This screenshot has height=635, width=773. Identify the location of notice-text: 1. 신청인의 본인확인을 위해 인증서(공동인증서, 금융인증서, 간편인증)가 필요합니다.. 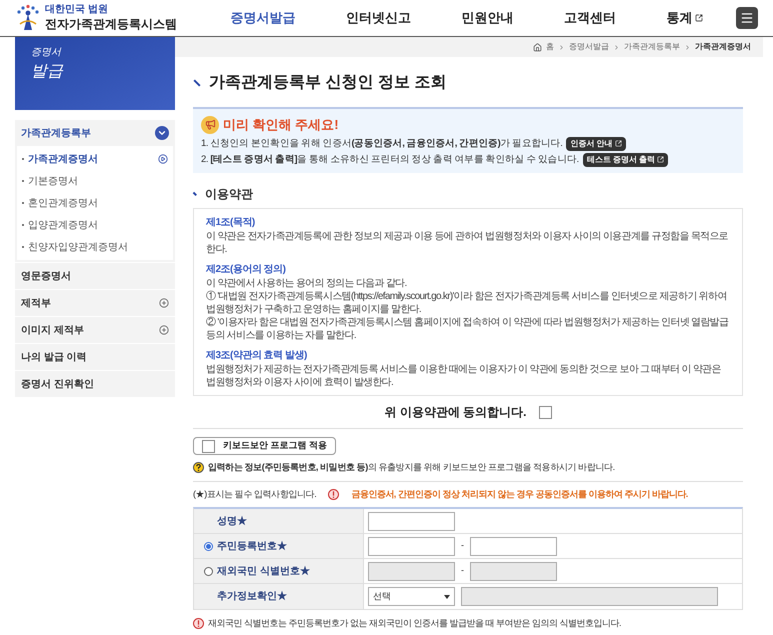
(381, 143).